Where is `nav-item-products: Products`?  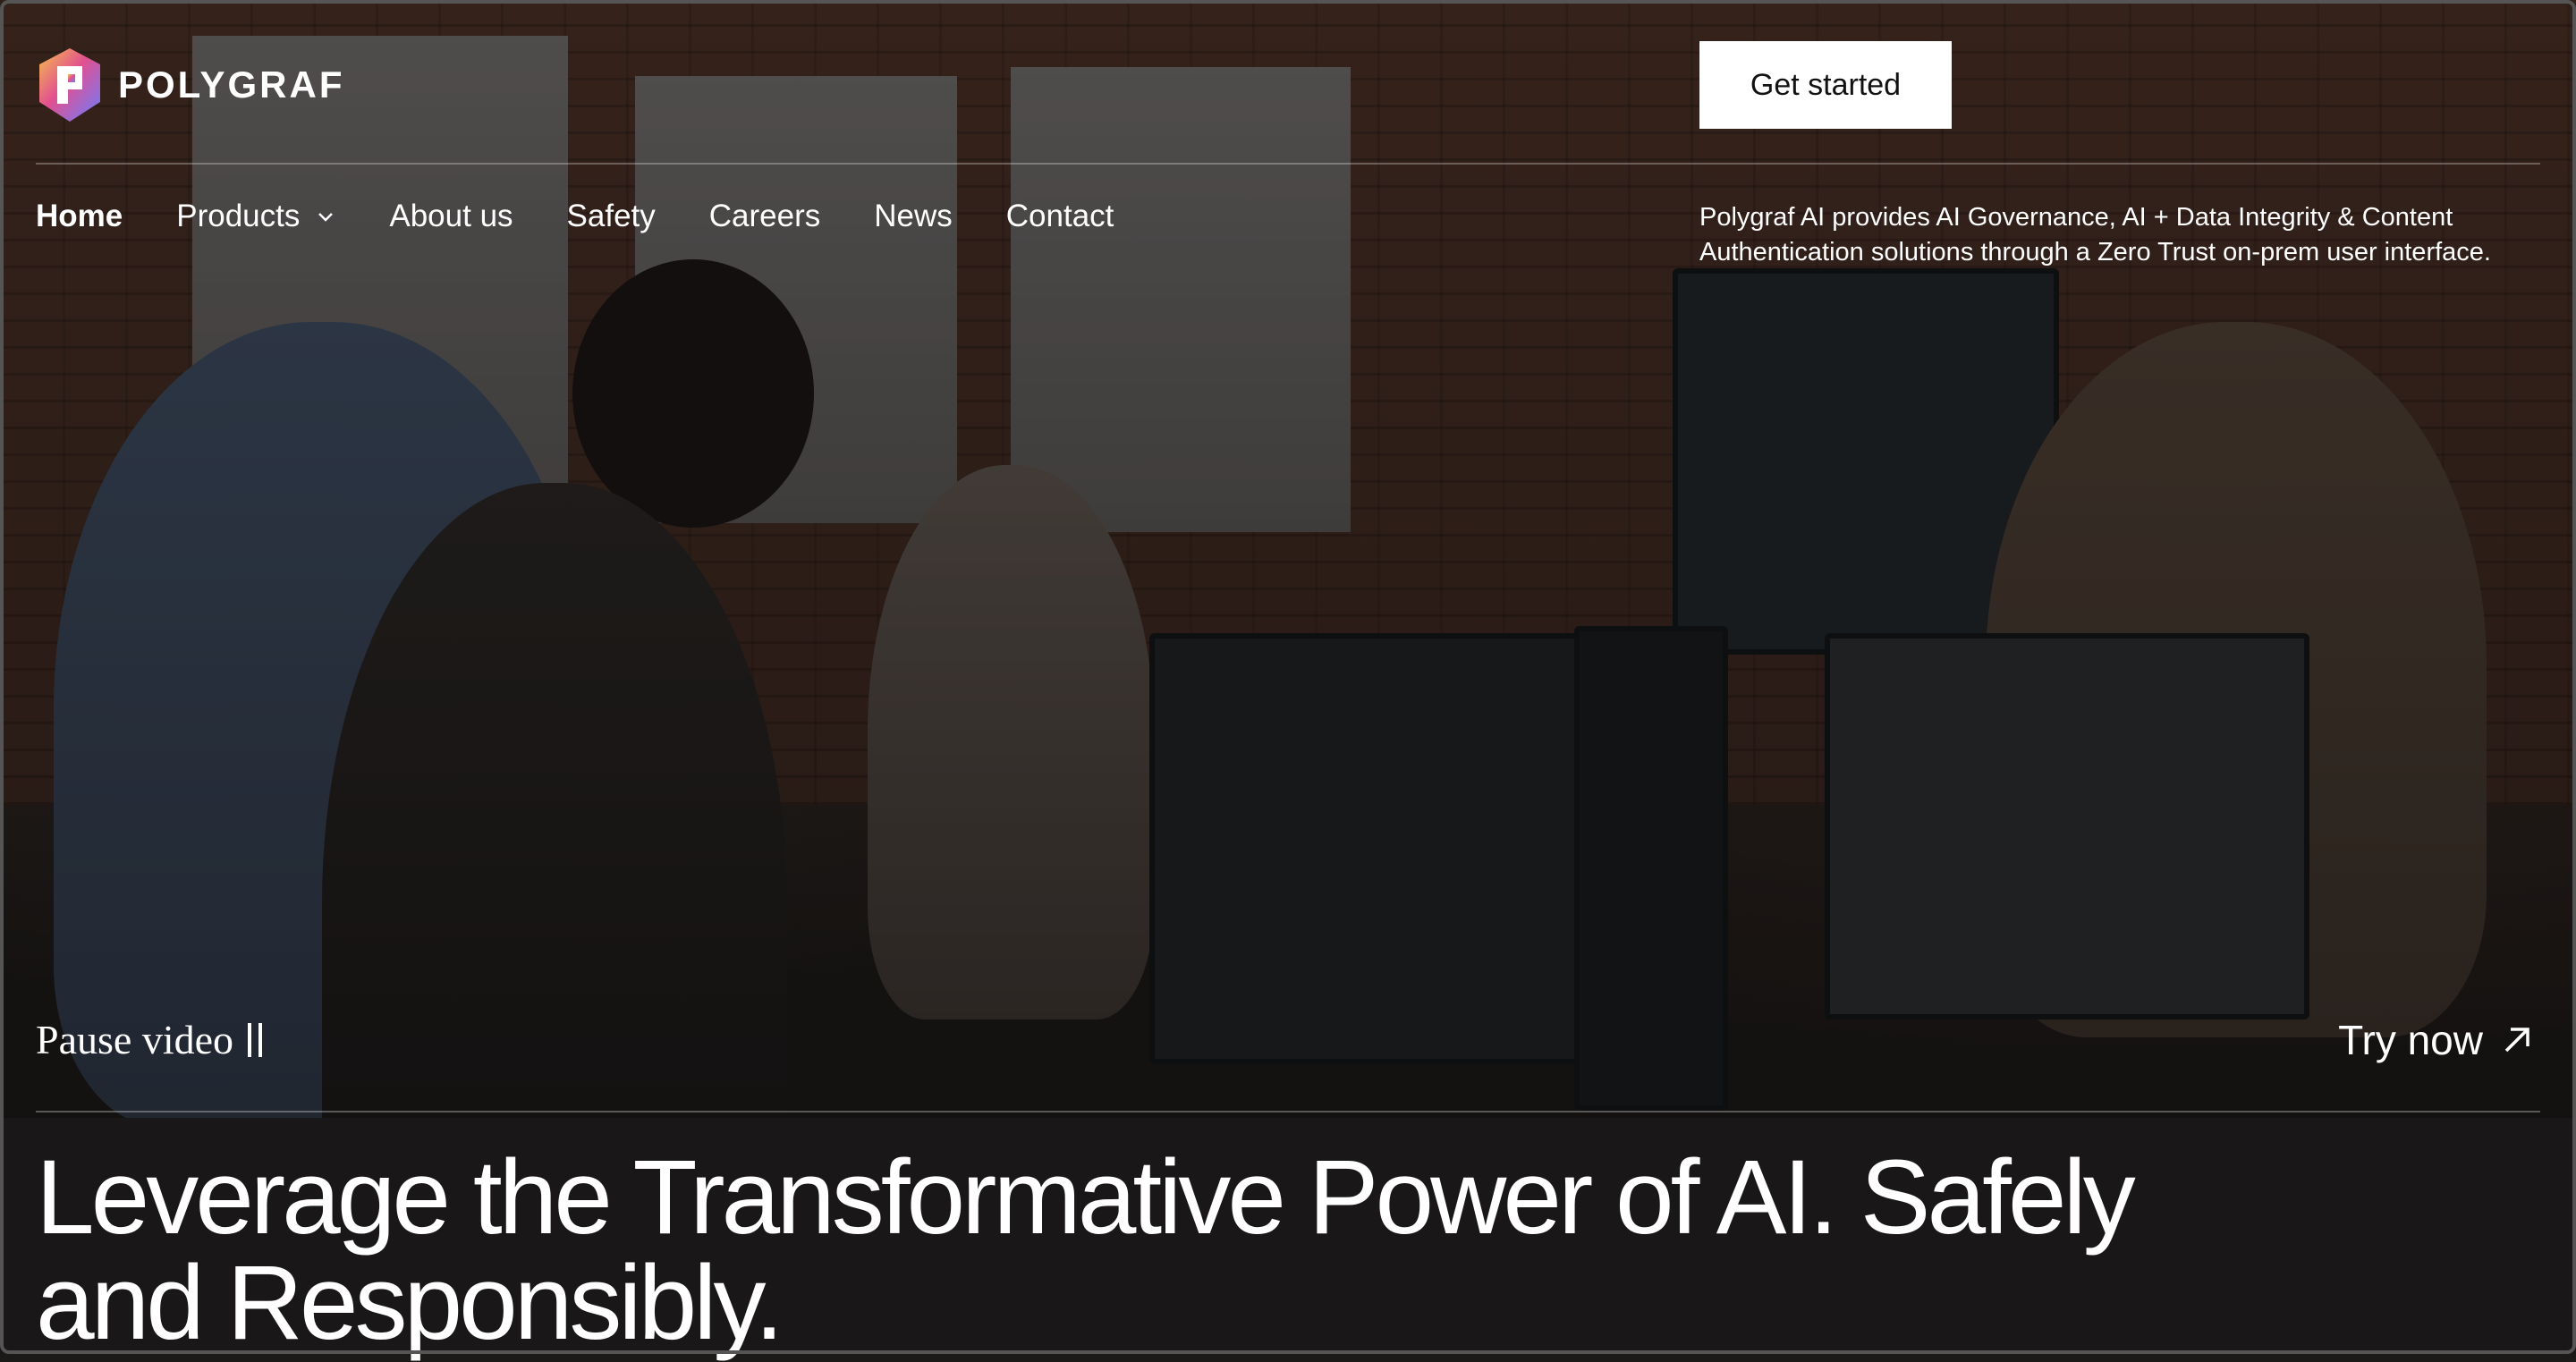
nav-item-products: Products is located at coordinates (255, 216).